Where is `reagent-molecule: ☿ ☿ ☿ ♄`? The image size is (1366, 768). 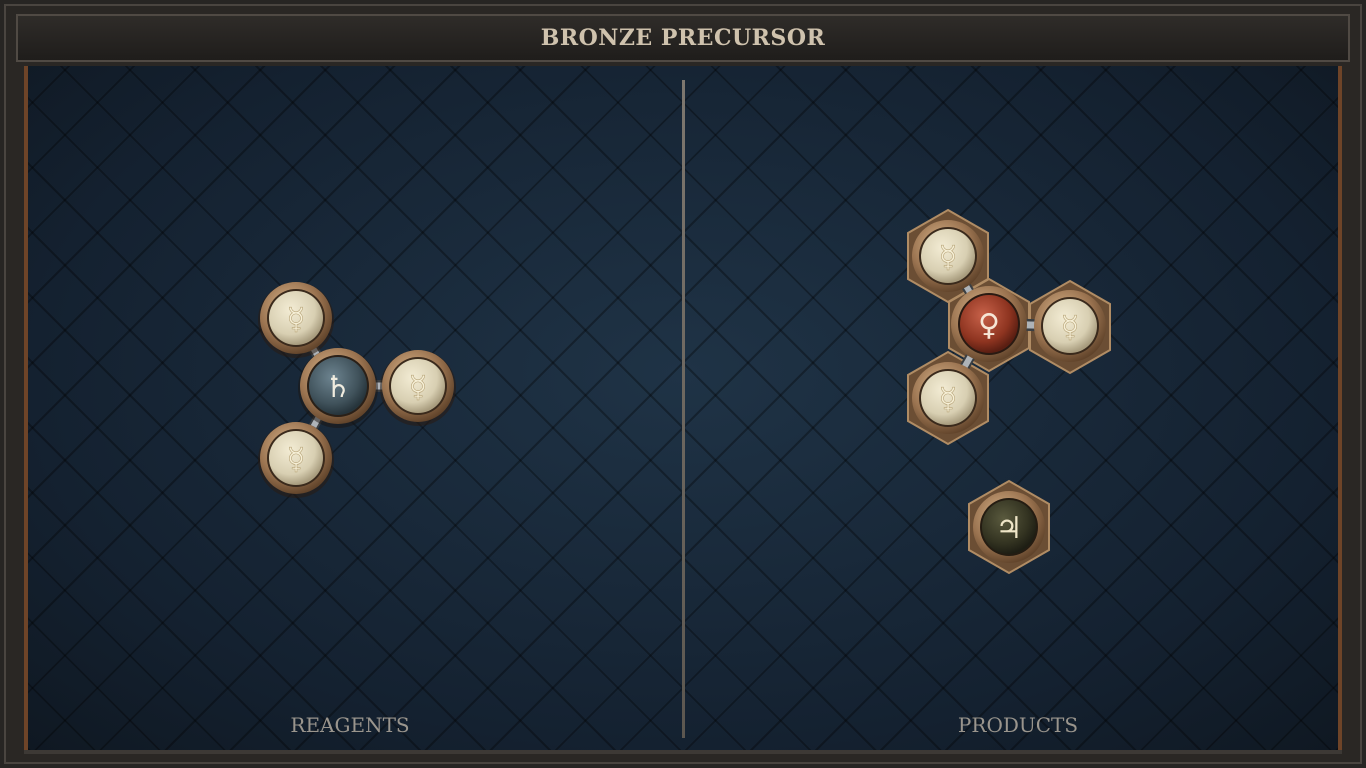 reagent-molecule: ☿ ☿ ☿ ♄ is located at coordinates (357, 390).